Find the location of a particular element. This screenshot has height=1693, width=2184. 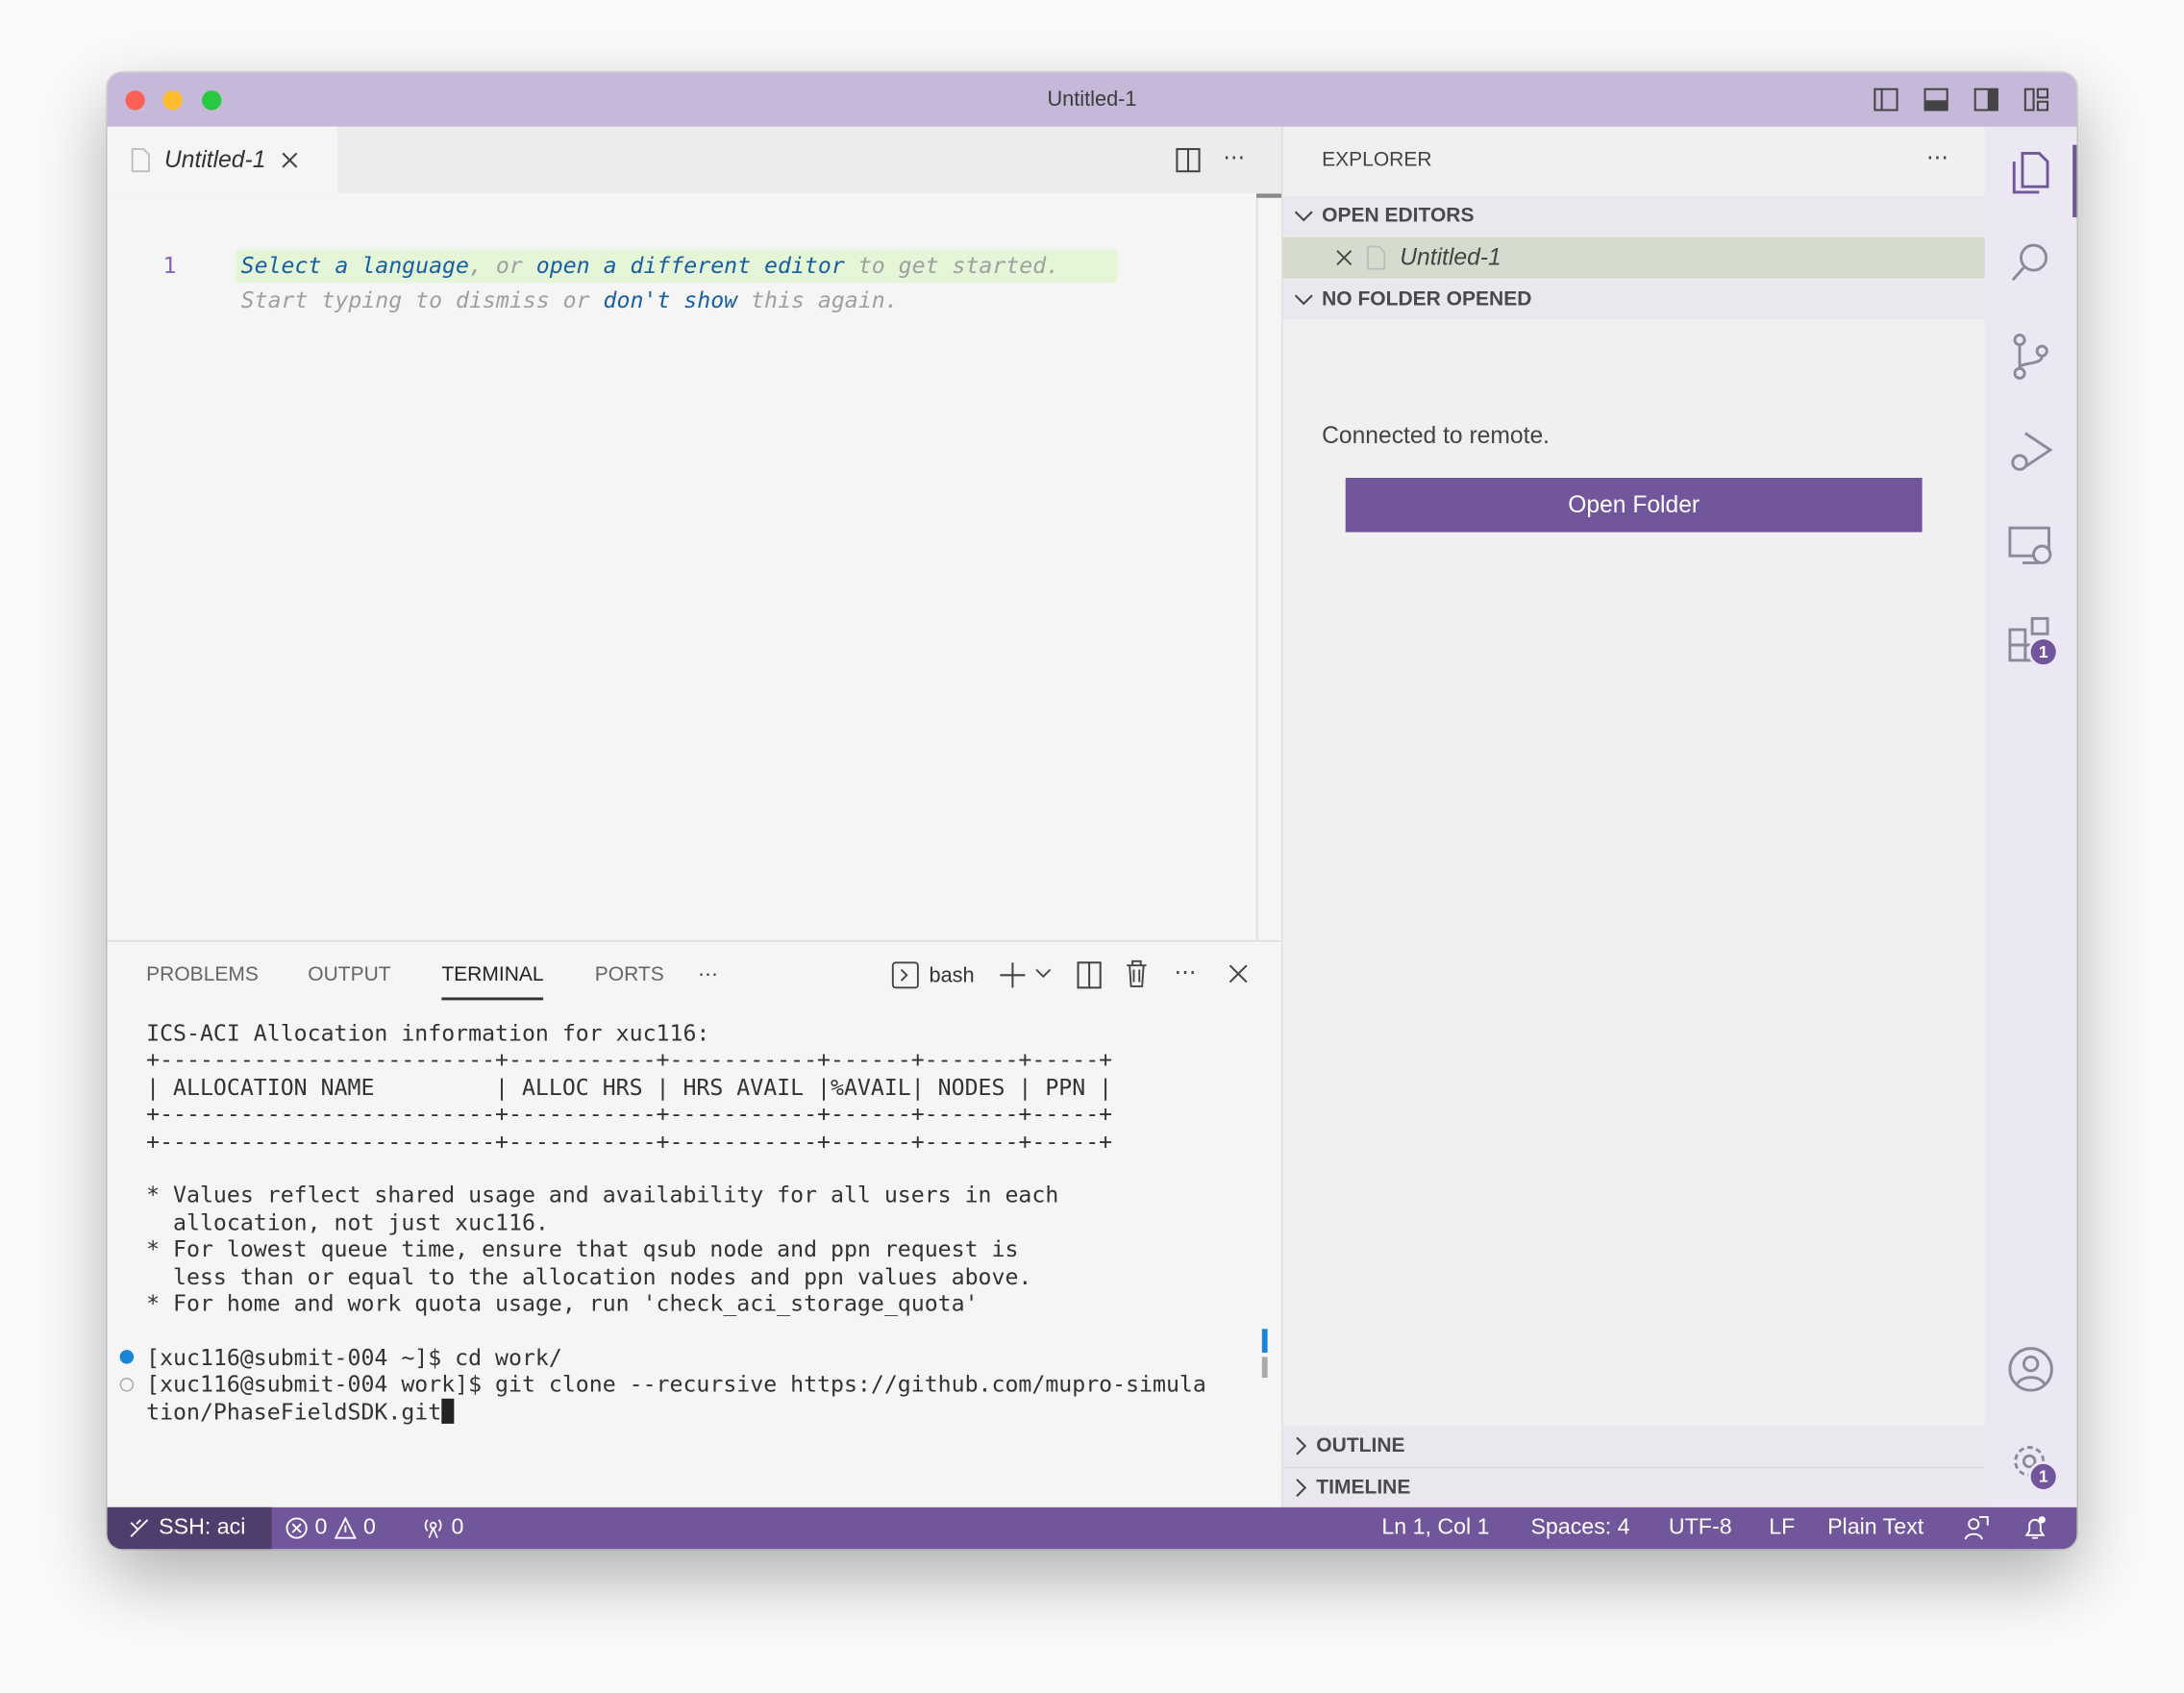

more-actions-icon: ⋯ is located at coordinates (1234, 157).